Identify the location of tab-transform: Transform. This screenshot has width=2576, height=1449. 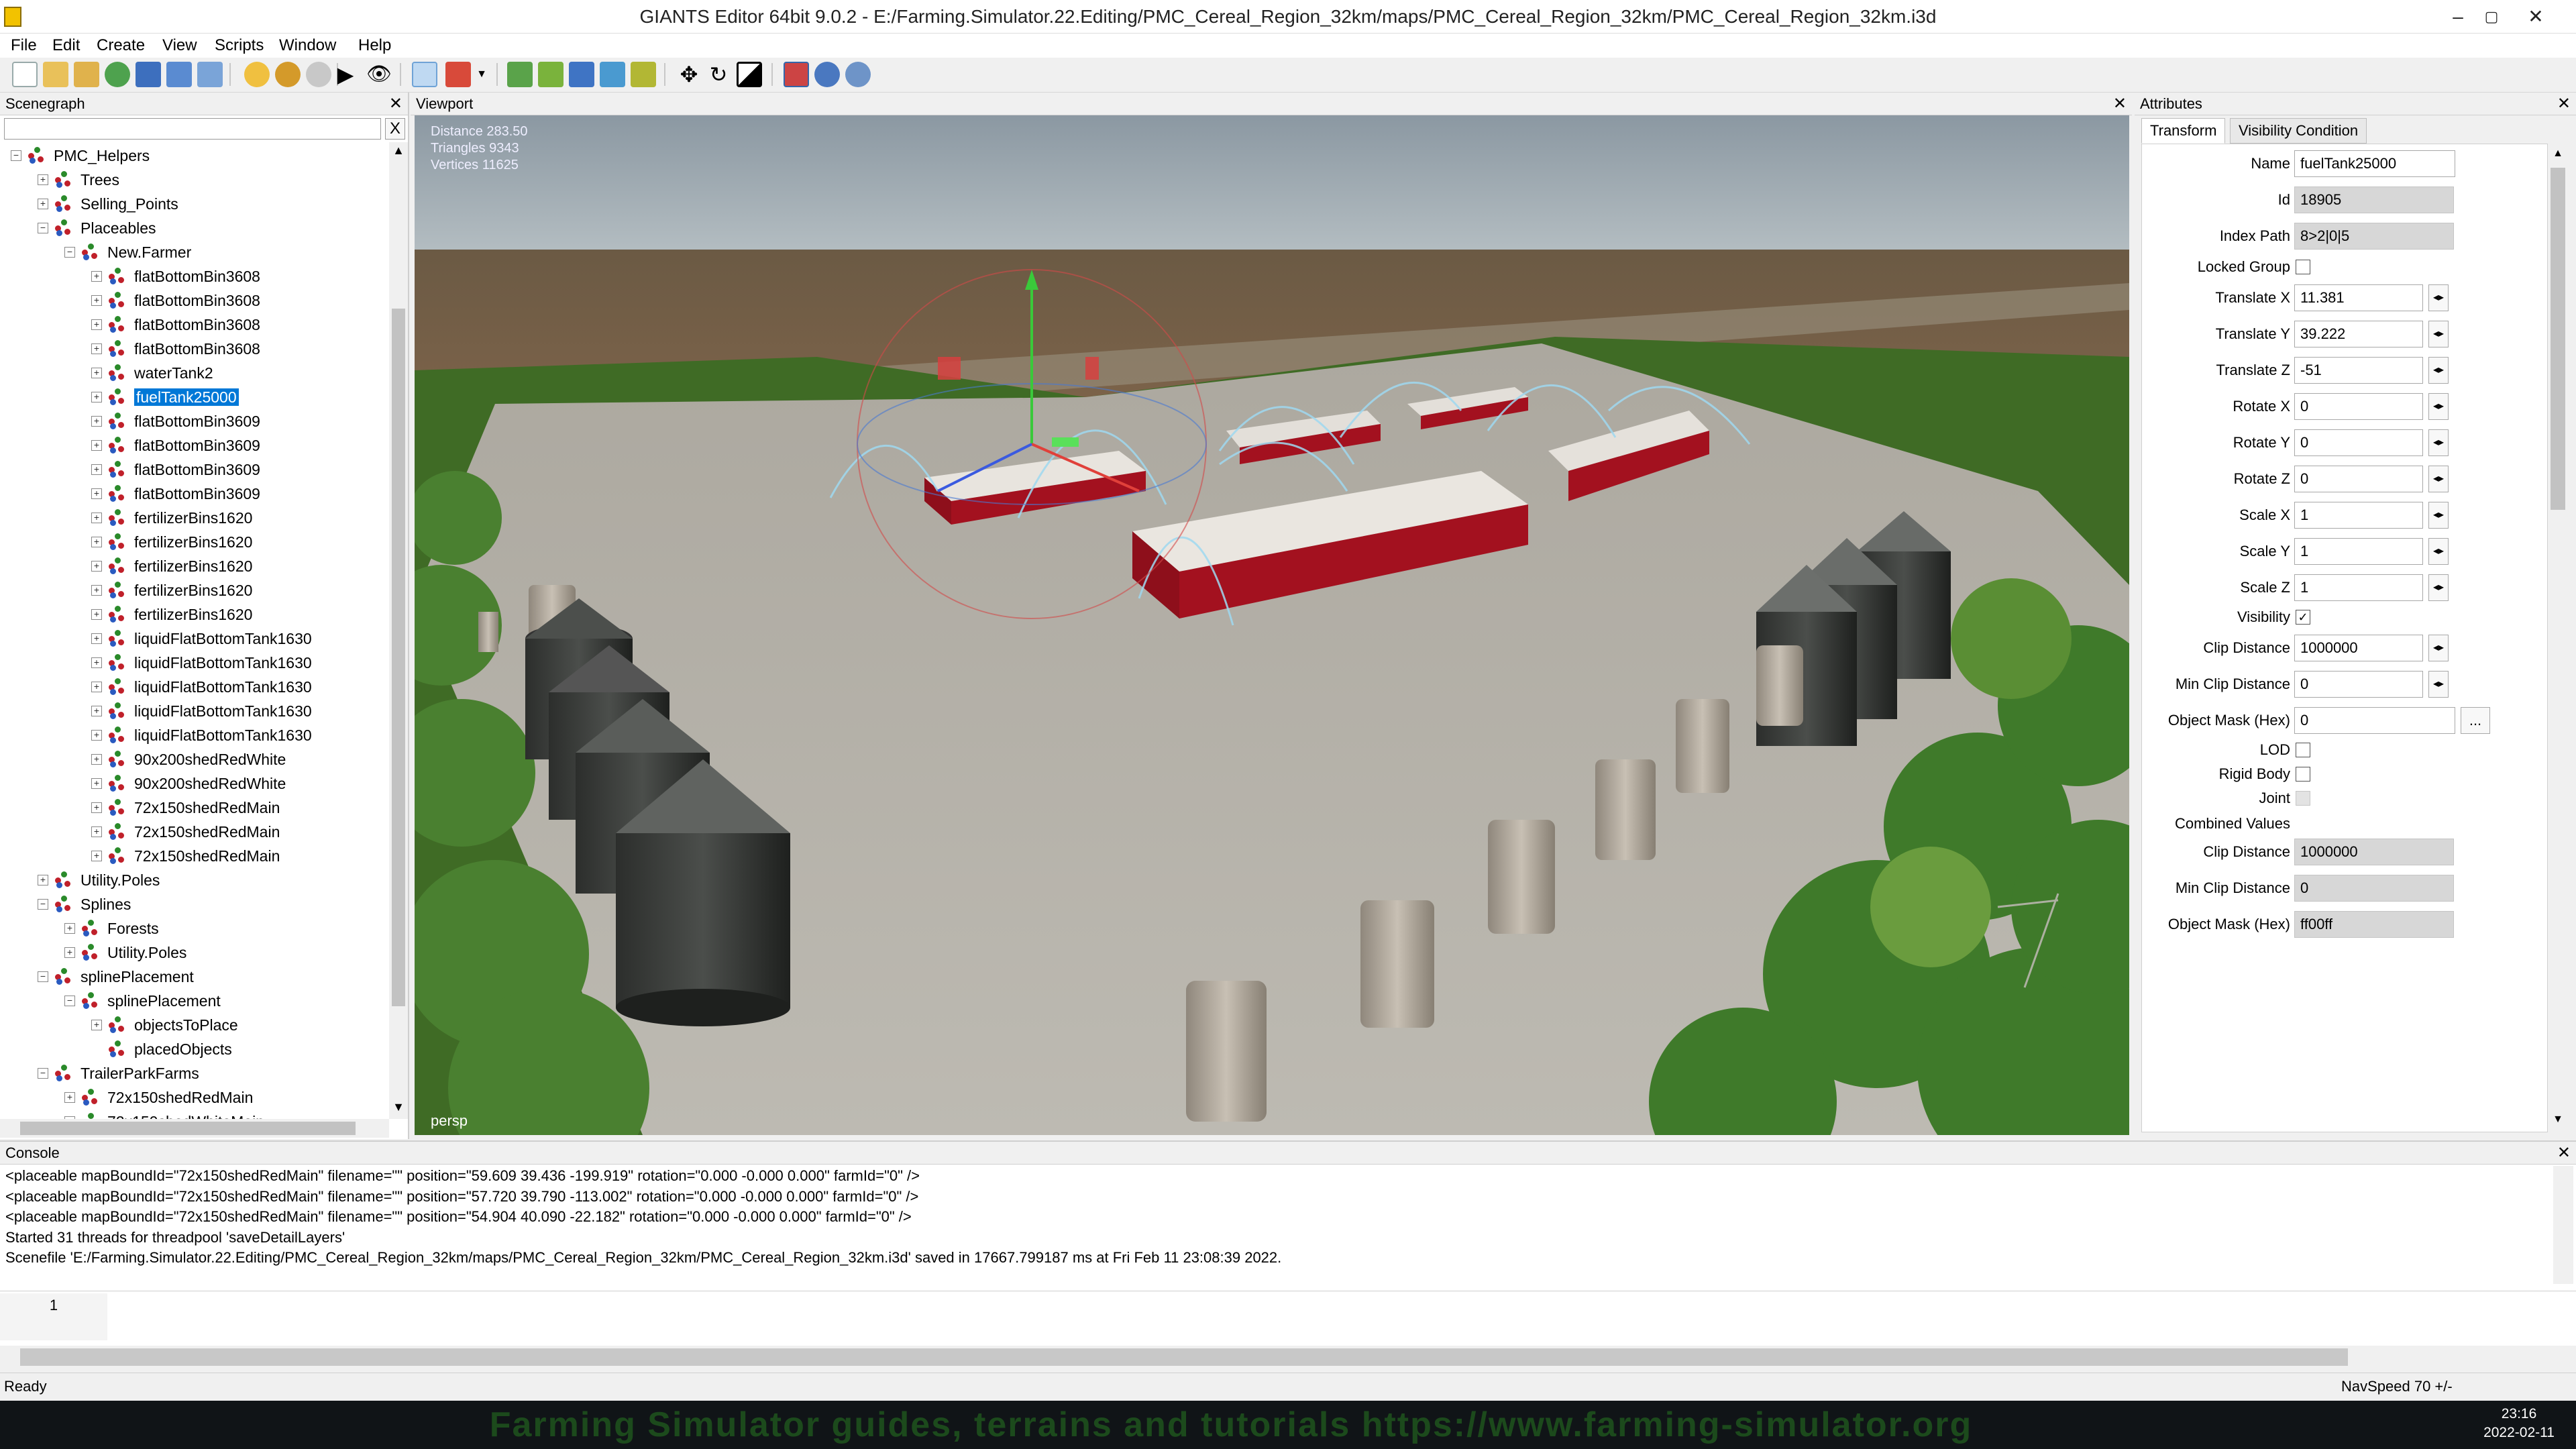
(2183, 131).